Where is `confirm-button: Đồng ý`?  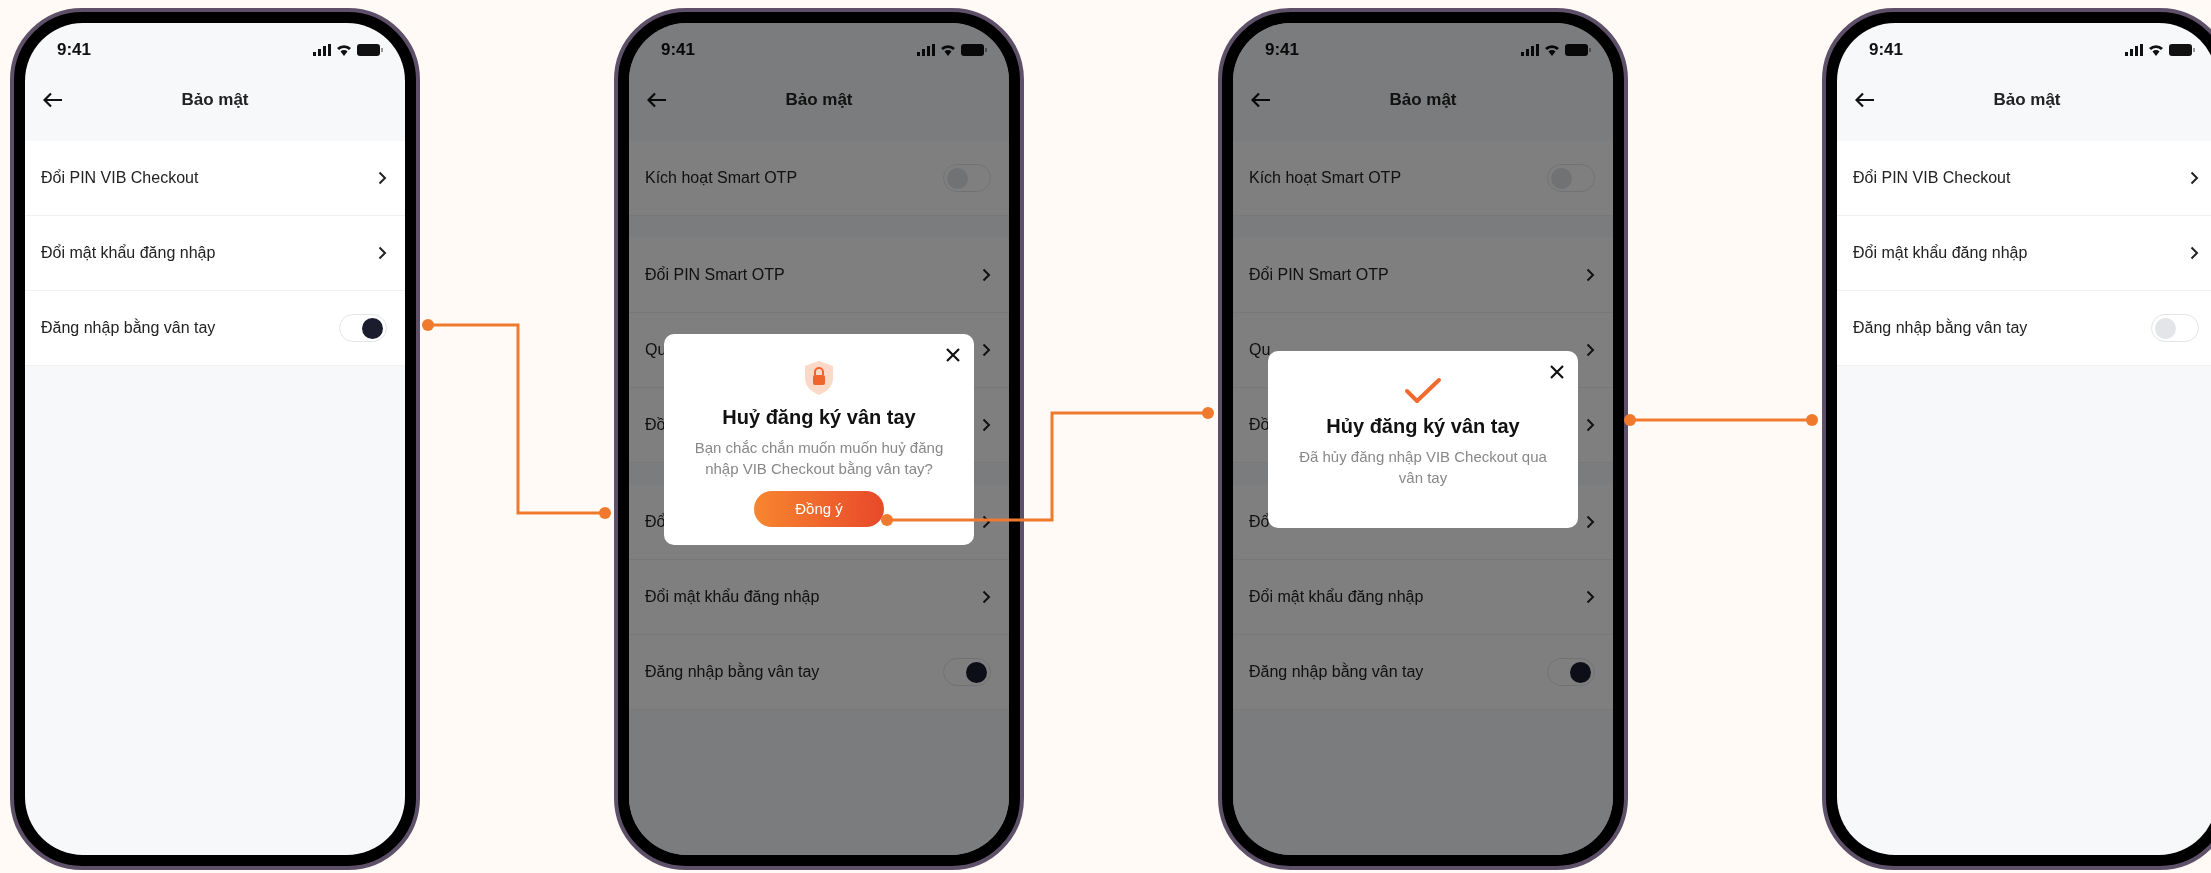
confirm-button: Đồng ý is located at coordinates (819, 508).